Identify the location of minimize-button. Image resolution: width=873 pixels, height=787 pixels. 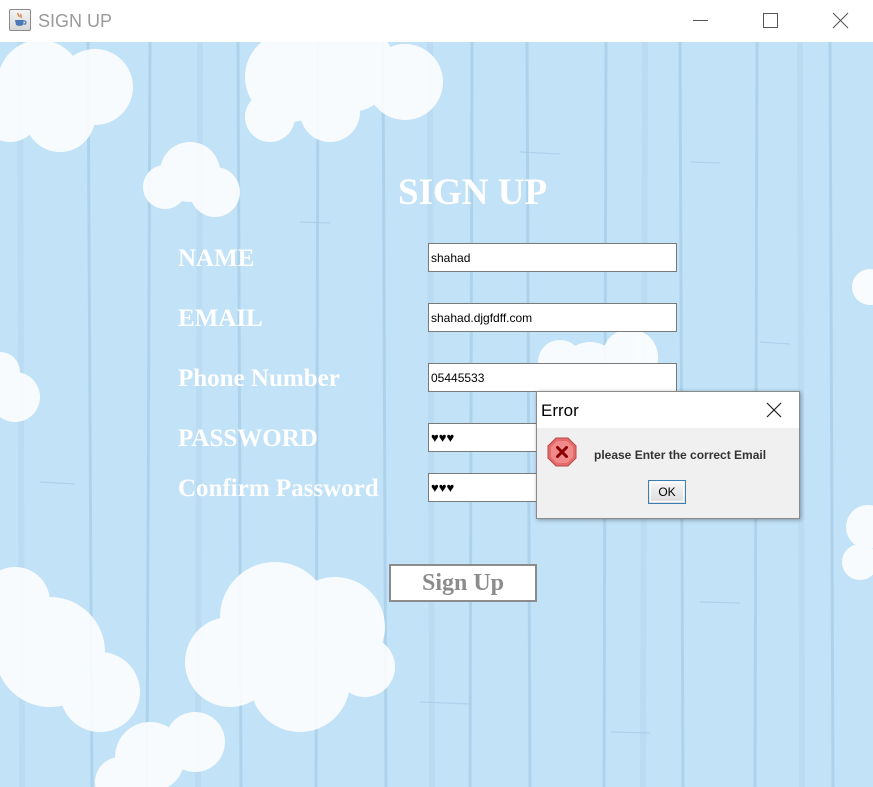
(701, 21).